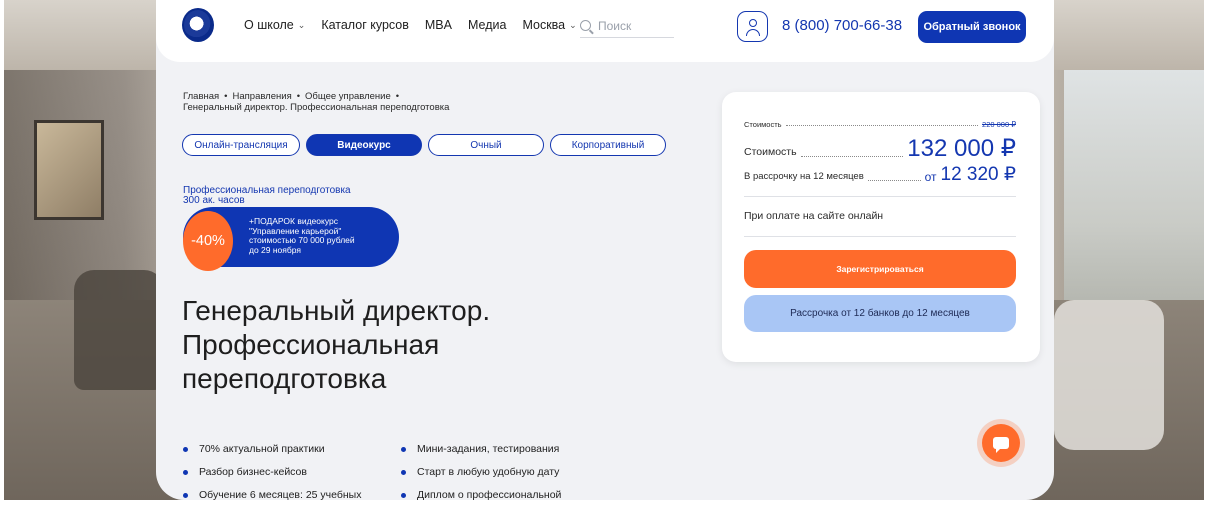 The image size is (1208, 508). What do you see at coordinates (880, 313) in the screenshot?
I see `installment-button: Рассрочка от 12 банков до 12 месяцев` at bounding box center [880, 313].